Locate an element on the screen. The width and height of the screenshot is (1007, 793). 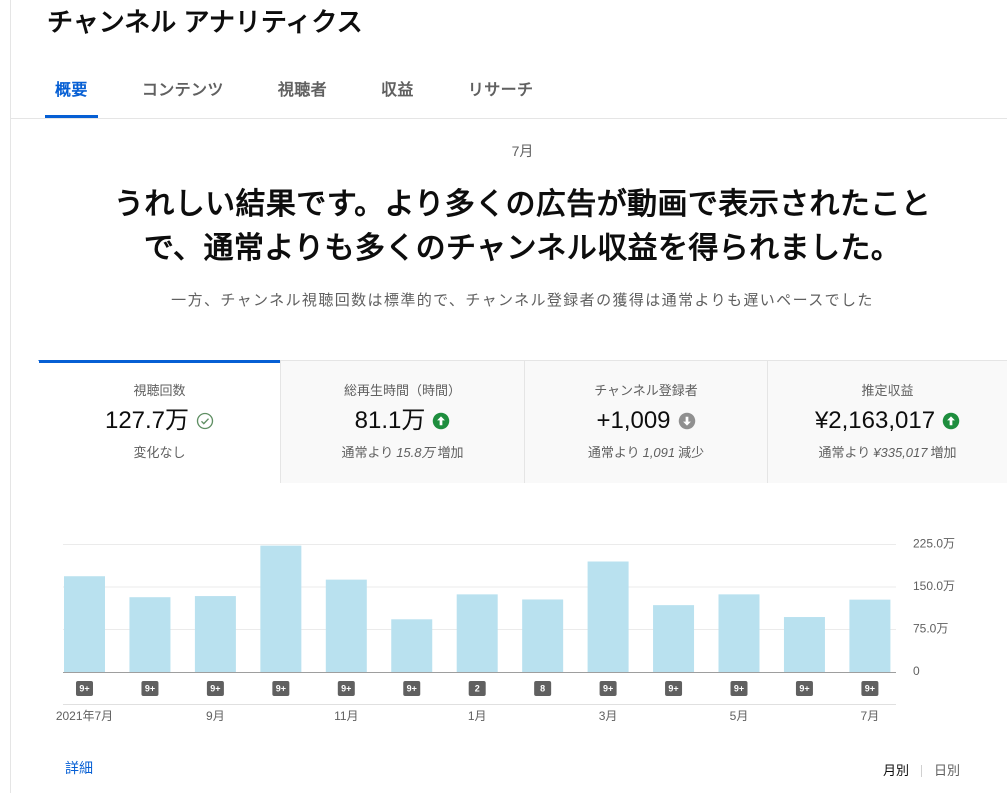
metric-value-row: 81.1万 is located at coordinates (402, 421).